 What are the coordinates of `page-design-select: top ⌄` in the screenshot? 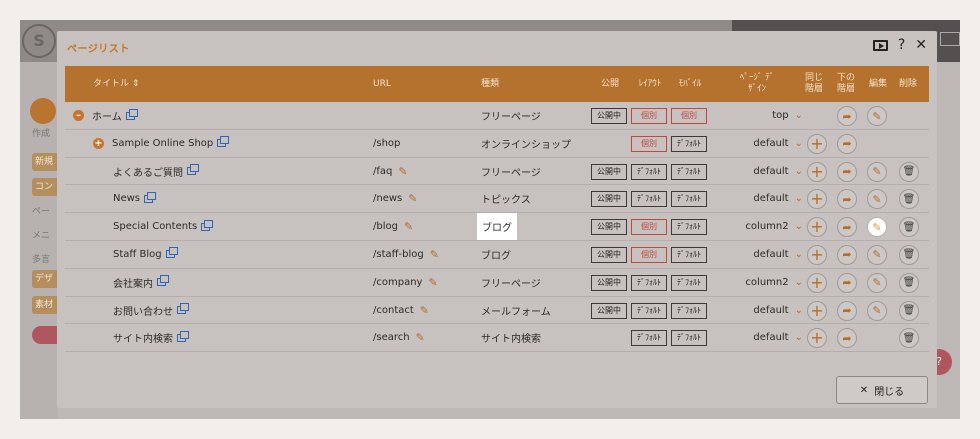 It's located at (763, 115).